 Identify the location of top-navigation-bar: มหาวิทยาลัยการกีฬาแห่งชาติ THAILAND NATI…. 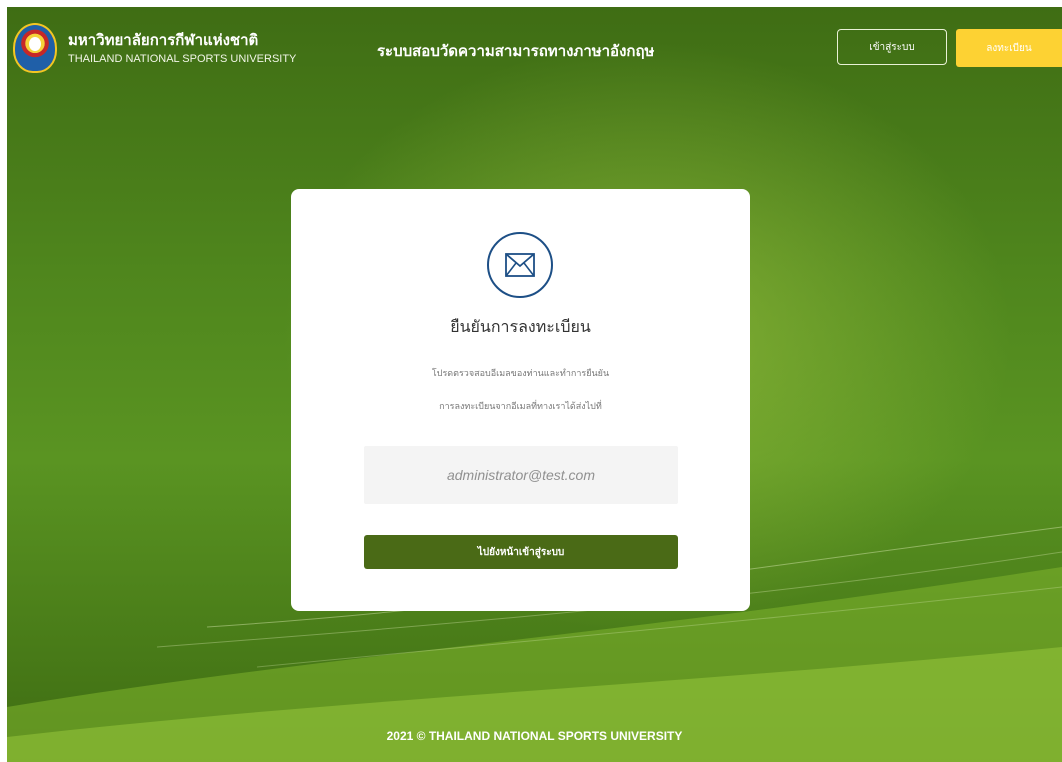
(534, 47).